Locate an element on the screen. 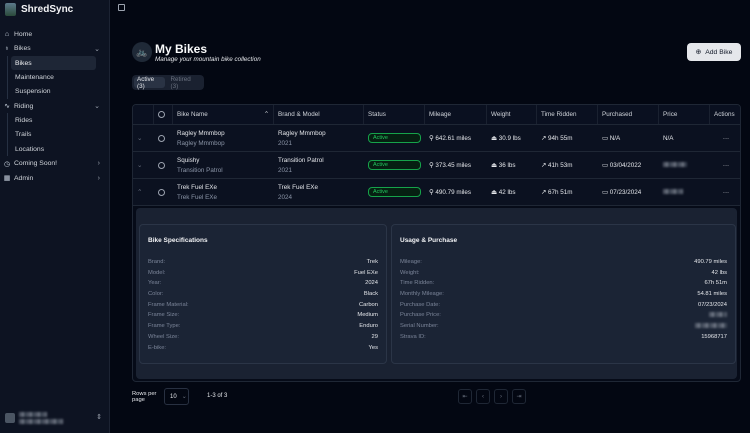 The height and width of the screenshot is (433, 750). sidebar-toggle-icon is located at coordinates (121, 7).